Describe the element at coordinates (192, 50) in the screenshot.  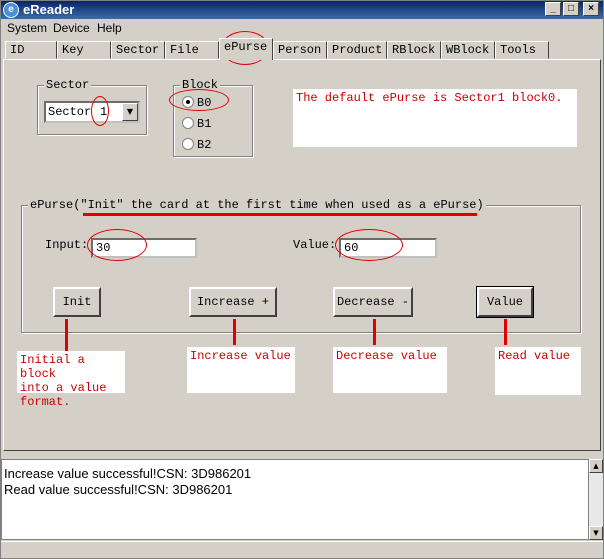
I see `tab-file: File` at that location.